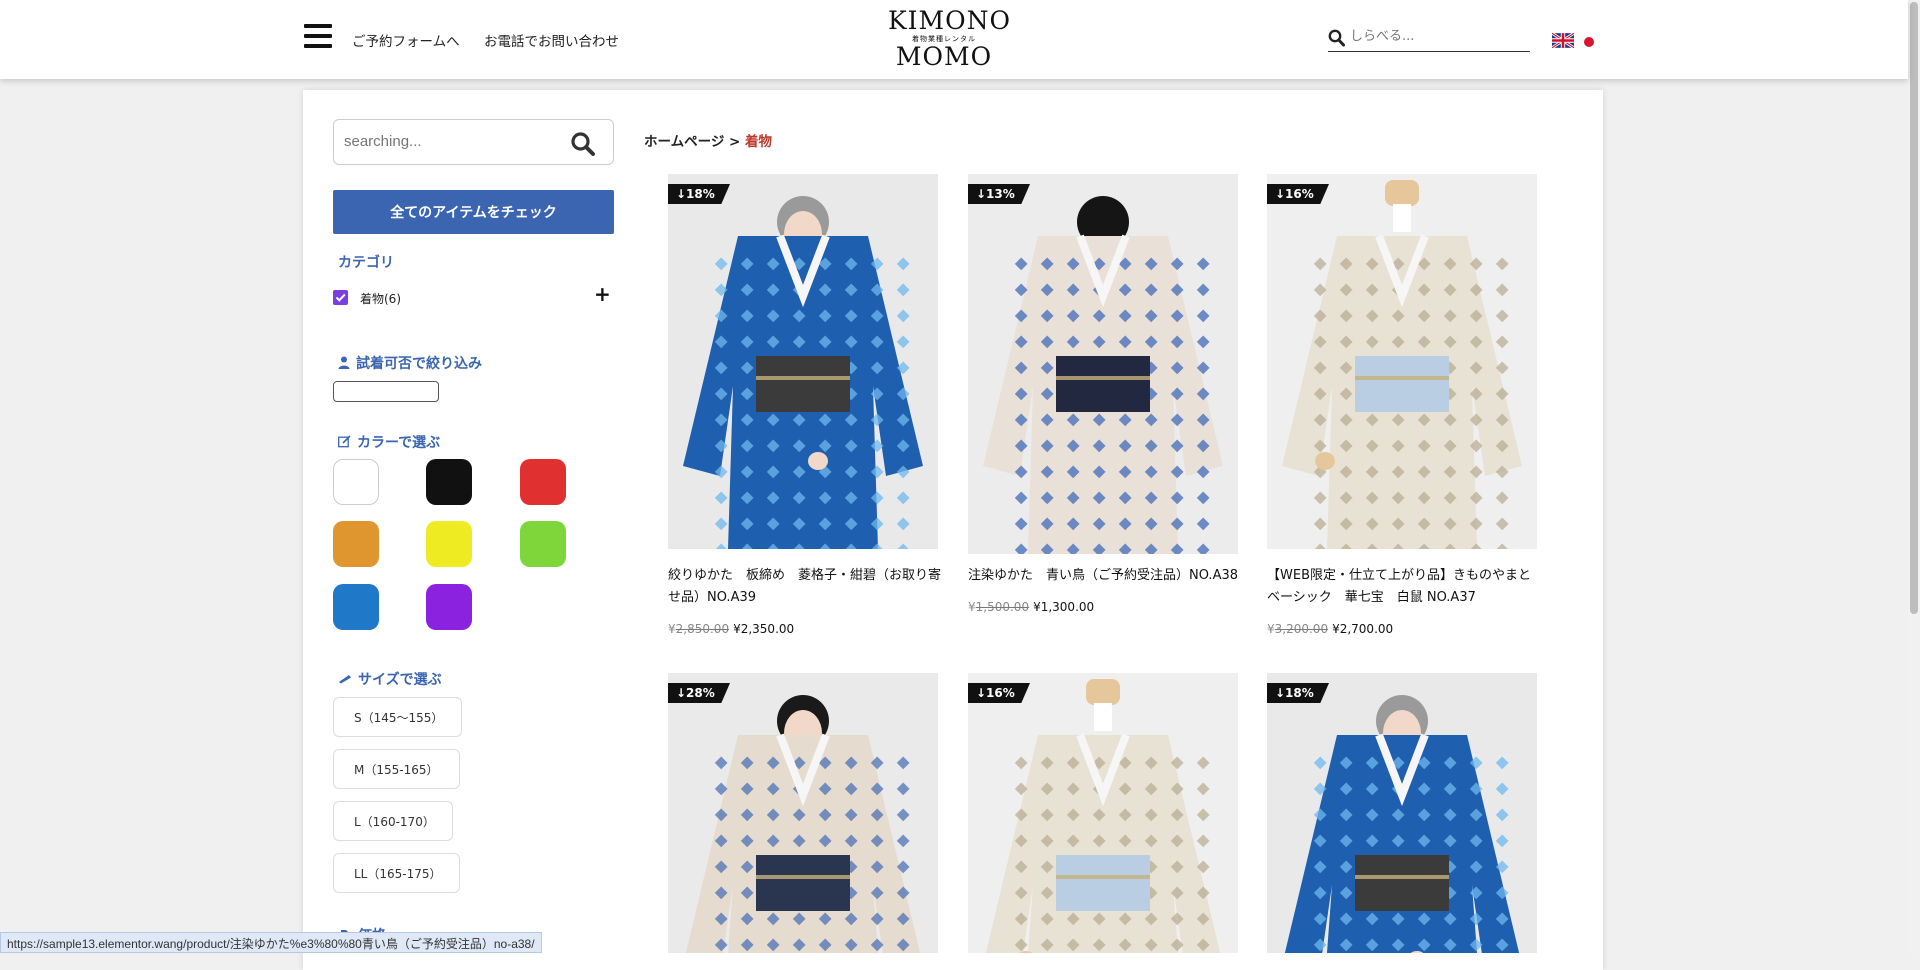 The width and height of the screenshot is (1920, 970). Describe the element at coordinates (1105, 576) in the screenshot. I see `product-title: 注染ゆかた 青い鳥（ご予約受注品）NO.A38` at that location.